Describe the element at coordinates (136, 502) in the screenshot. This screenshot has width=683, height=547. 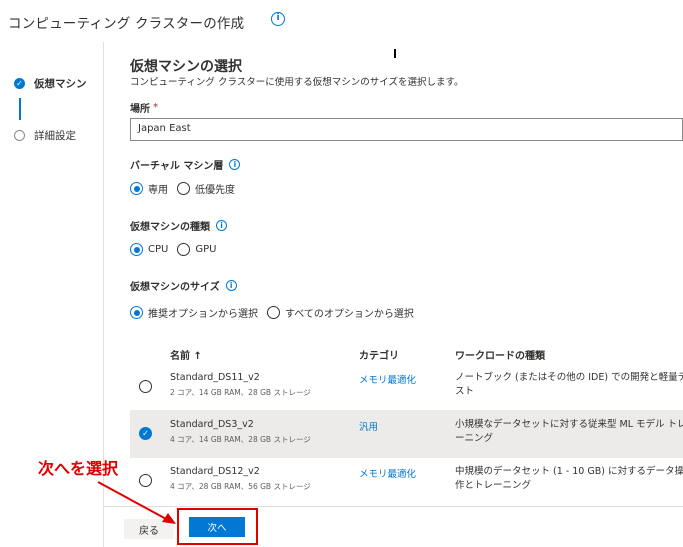
I see `annotation-arrow-icon` at that location.